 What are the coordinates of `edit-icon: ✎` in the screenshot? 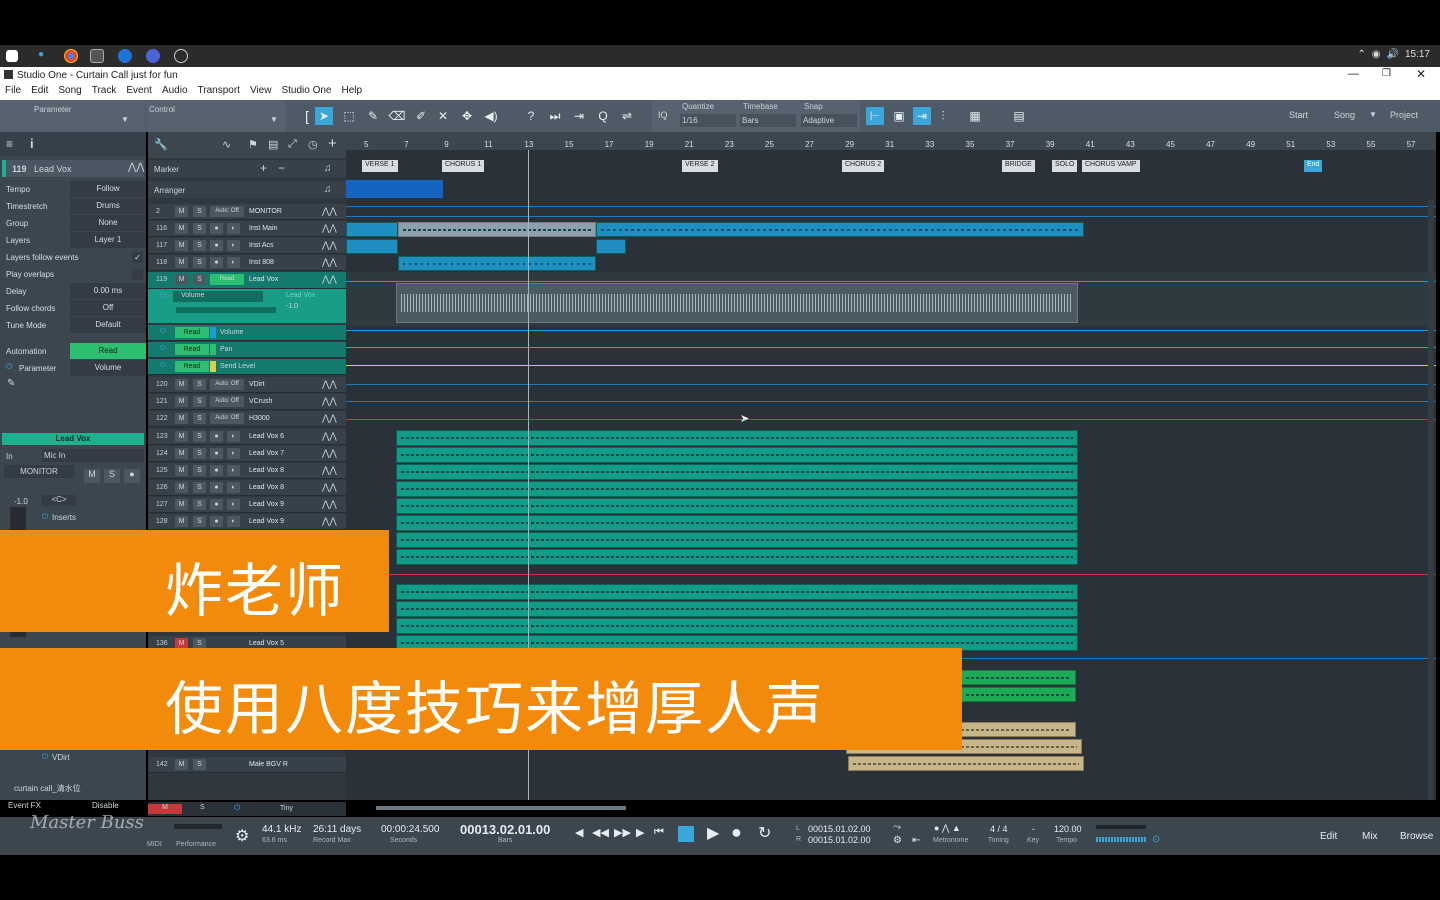 It's located at (11, 383).